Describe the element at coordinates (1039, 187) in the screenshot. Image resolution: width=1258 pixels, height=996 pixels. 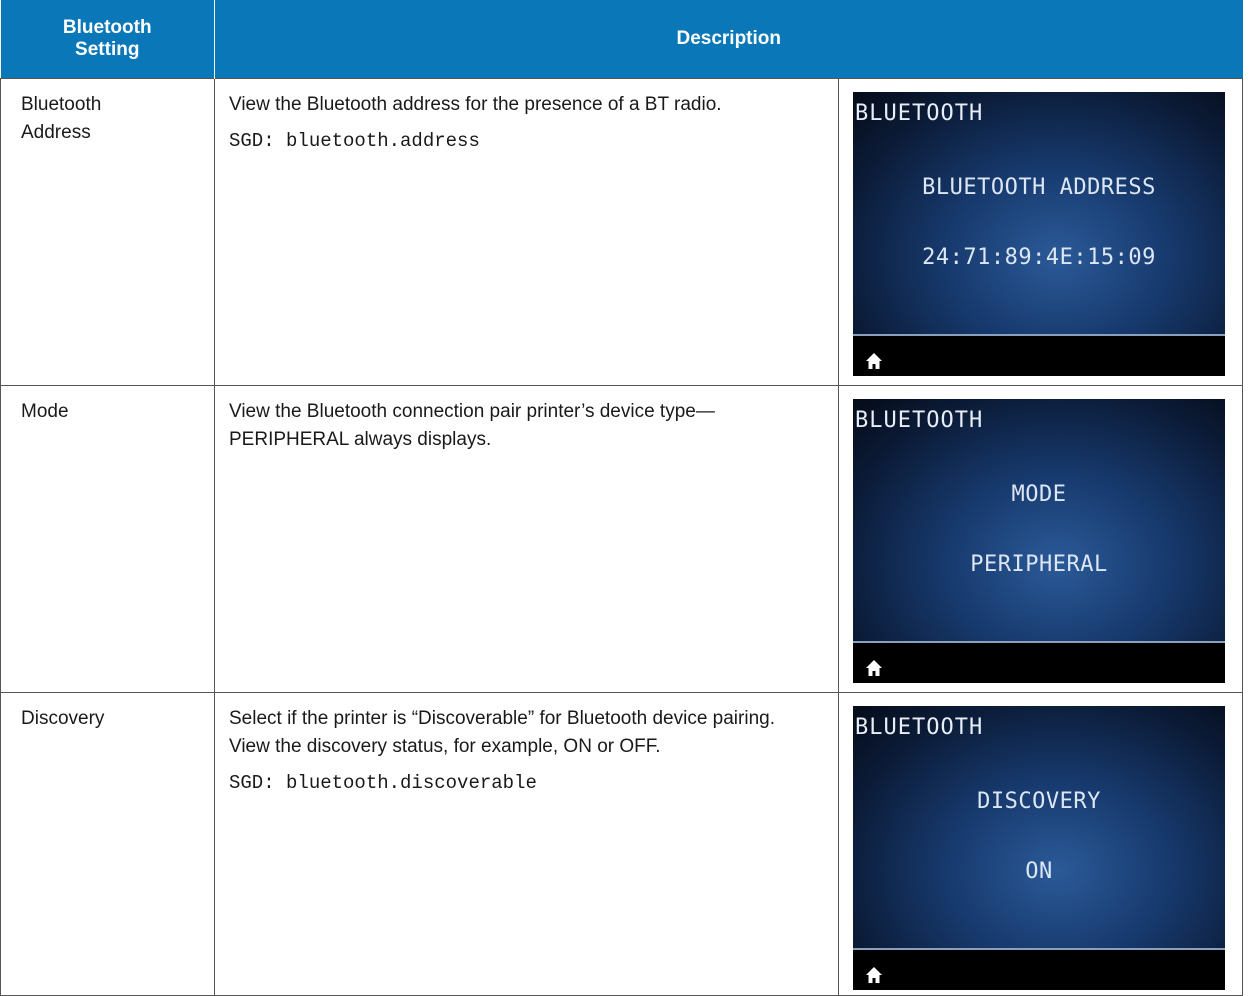
I see `screen-line-1: BLUETOOTH ADDRESS` at that location.